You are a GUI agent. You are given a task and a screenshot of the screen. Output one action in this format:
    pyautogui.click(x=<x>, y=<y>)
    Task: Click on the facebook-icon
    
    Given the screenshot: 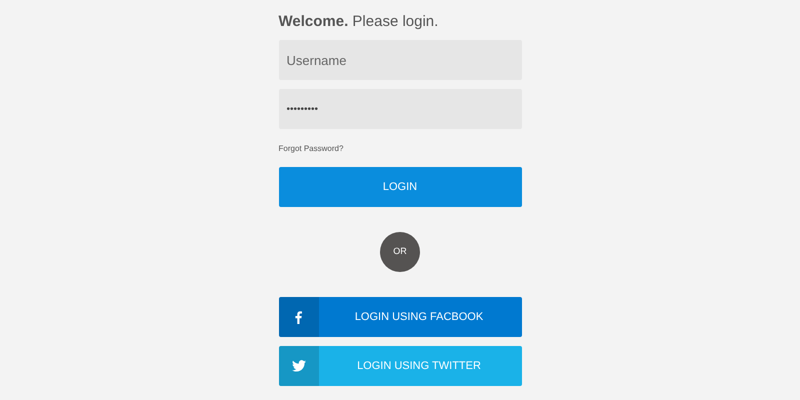 What is the action you would take?
    pyautogui.click(x=298, y=317)
    